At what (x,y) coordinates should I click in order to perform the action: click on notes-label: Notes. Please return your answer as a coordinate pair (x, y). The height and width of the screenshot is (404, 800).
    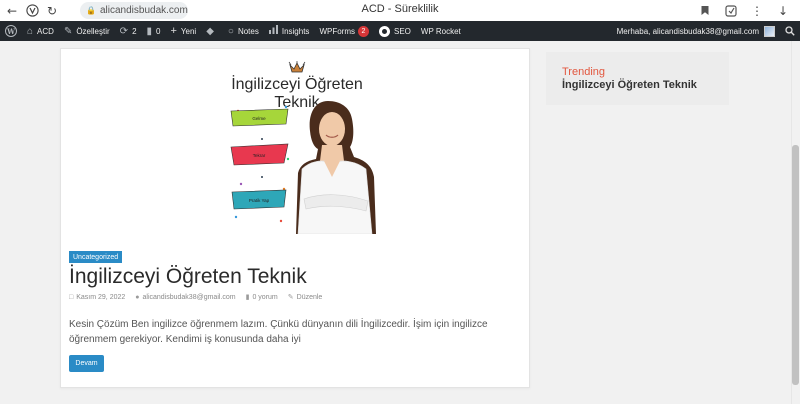
    Looking at the image, I should click on (248, 31).